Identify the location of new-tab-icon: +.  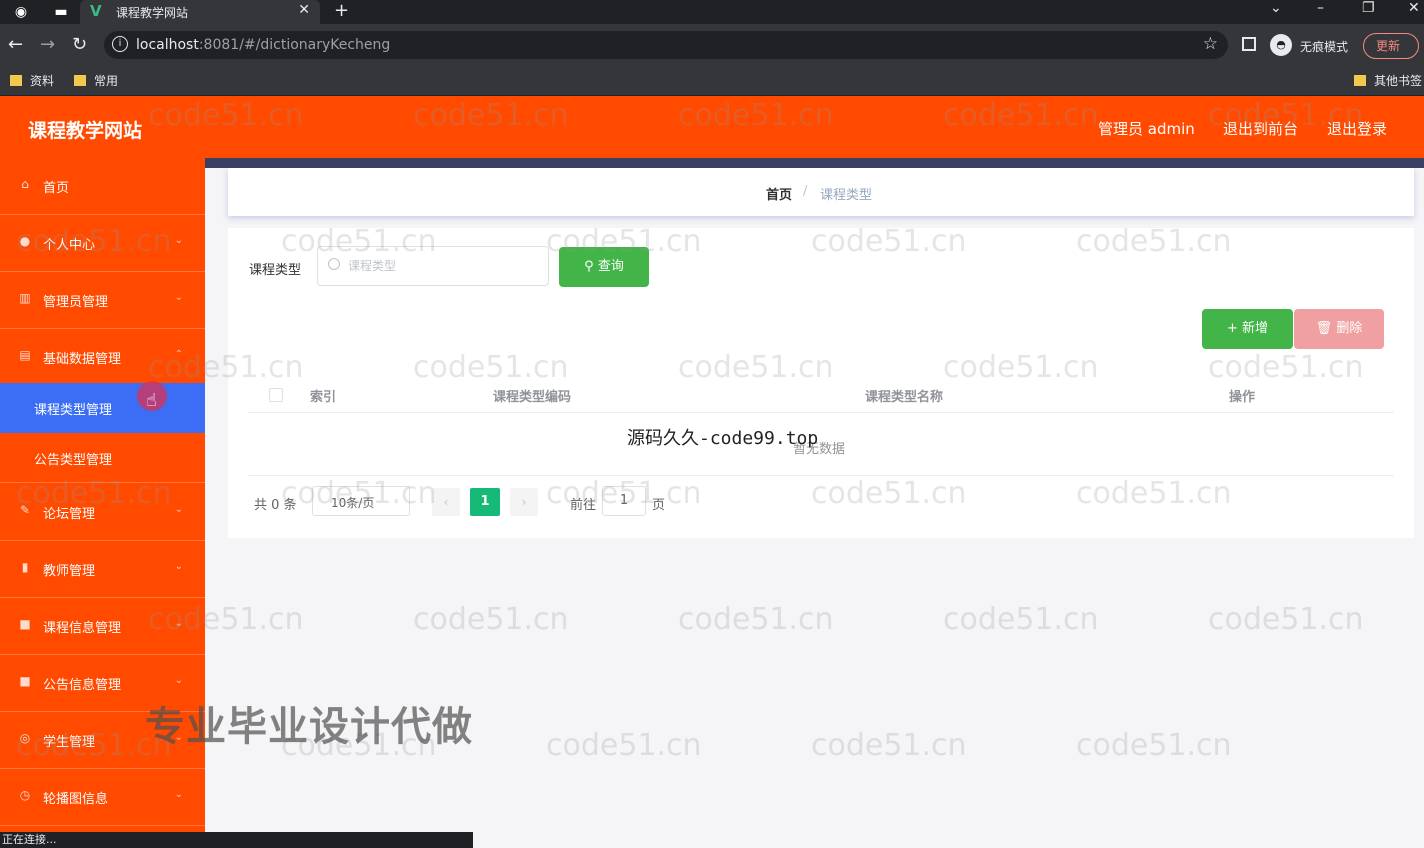
(341, 10).